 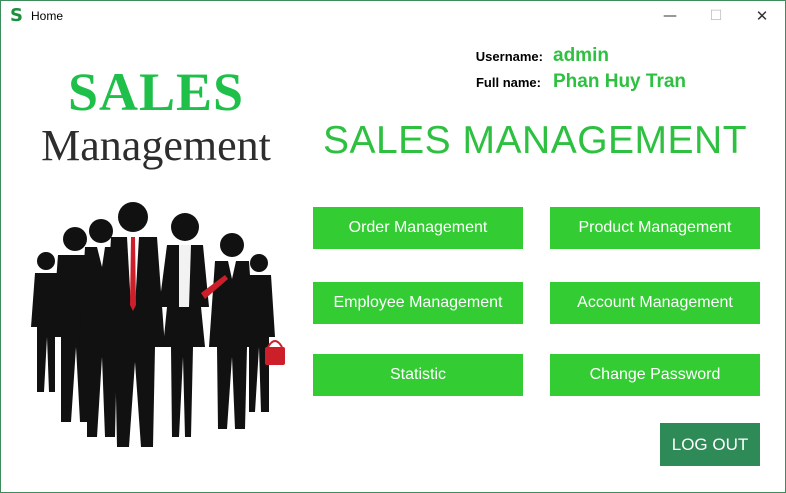 What do you see at coordinates (156, 145) in the screenshot?
I see `logo-management-text: Management` at bounding box center [156, 145].